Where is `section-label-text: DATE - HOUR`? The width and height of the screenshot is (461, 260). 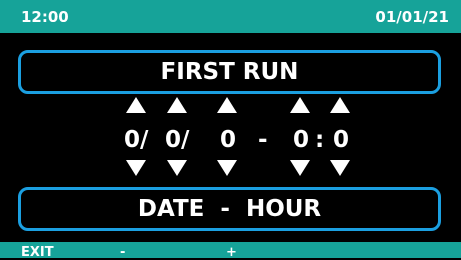 section-label-text: DATE - HOUR is located at coordinates (229, 209).